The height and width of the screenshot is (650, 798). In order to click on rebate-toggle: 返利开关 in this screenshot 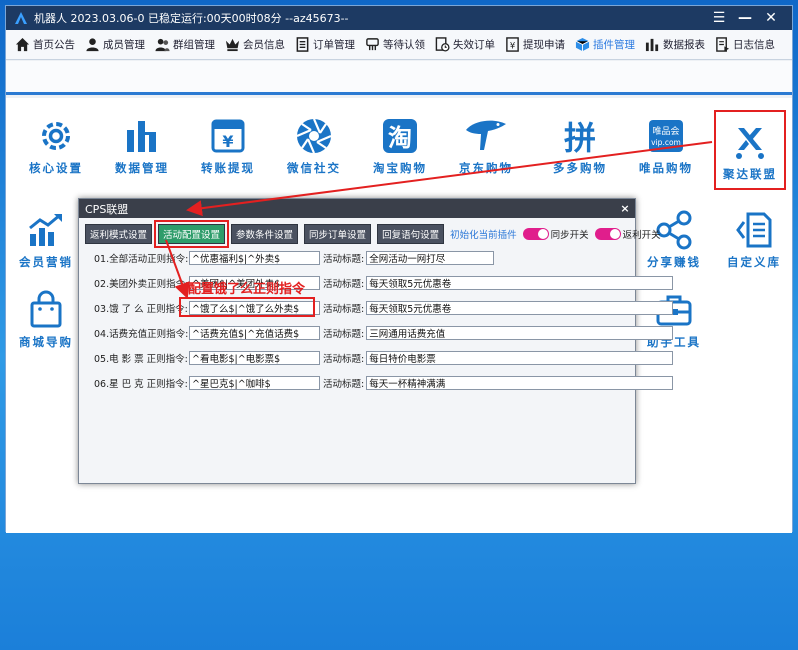, I will do `click(627, 234)`.